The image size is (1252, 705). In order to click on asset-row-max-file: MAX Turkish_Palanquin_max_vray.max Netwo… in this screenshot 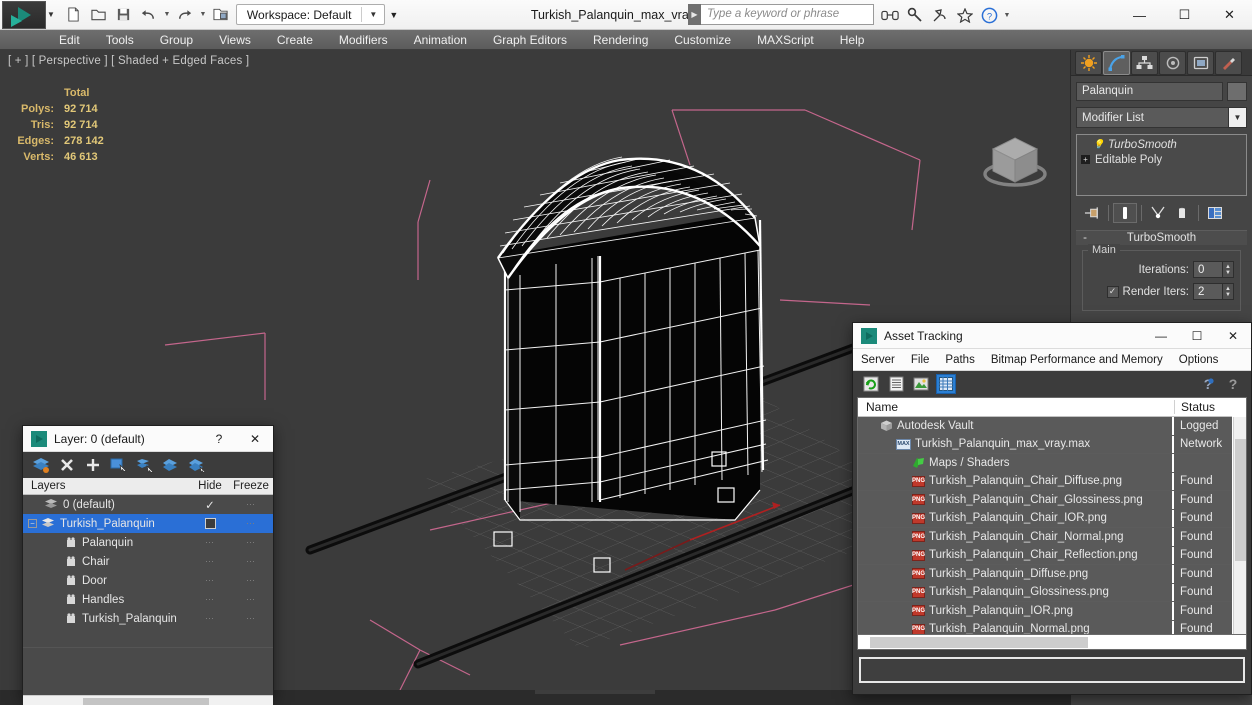, I will do `click(1052, 444)`.